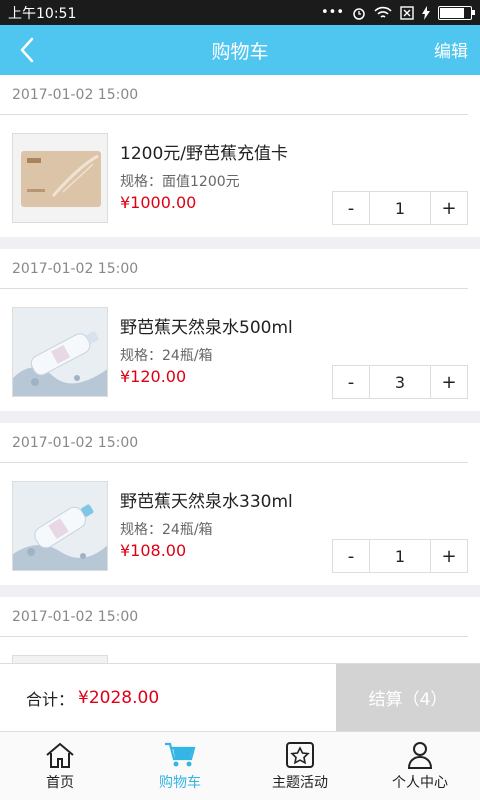  What do you see at coordinates (240, 12) in the screenshot?
I see `status-bar: 上午10:51 •••` at bounding box center [240, 12].